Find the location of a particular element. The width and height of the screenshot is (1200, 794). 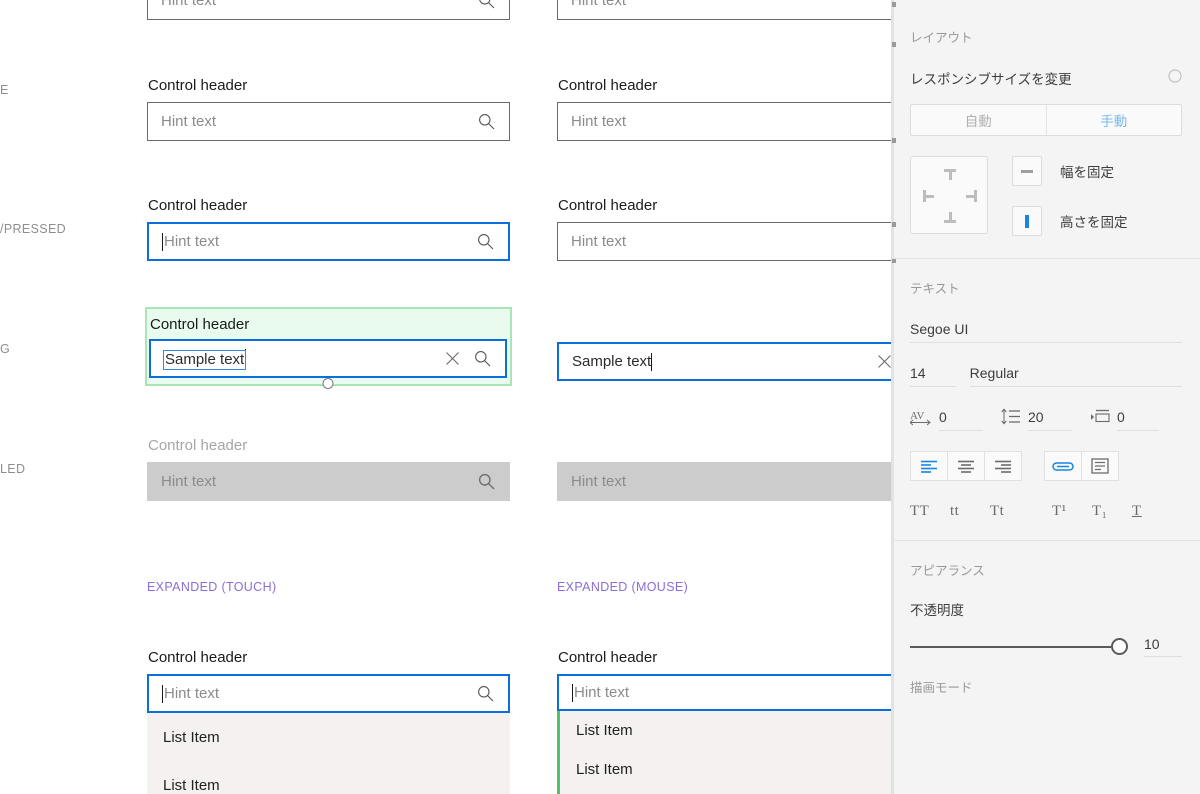

autosuggest-box-expanded-mouse: Hint text is located at coordinates (724, 692).